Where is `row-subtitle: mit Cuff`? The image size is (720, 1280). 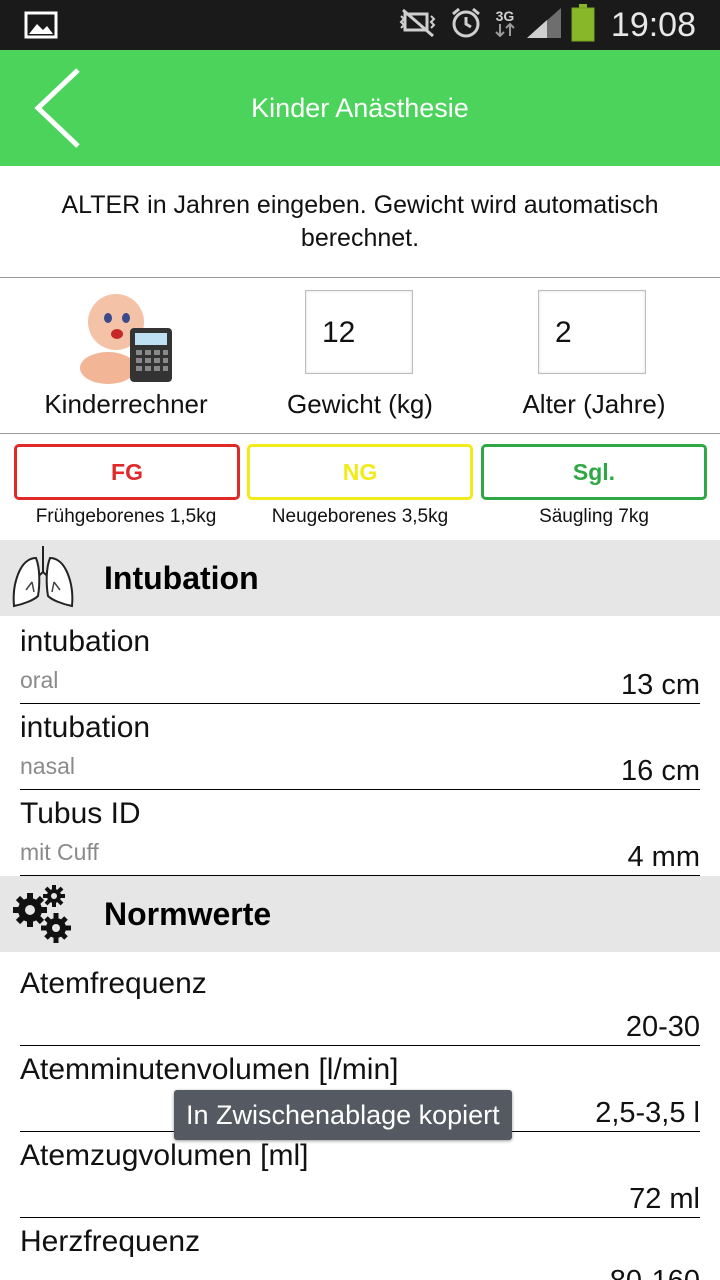
row-subtitle: mit Cuff is located at coordinates (59, 852).